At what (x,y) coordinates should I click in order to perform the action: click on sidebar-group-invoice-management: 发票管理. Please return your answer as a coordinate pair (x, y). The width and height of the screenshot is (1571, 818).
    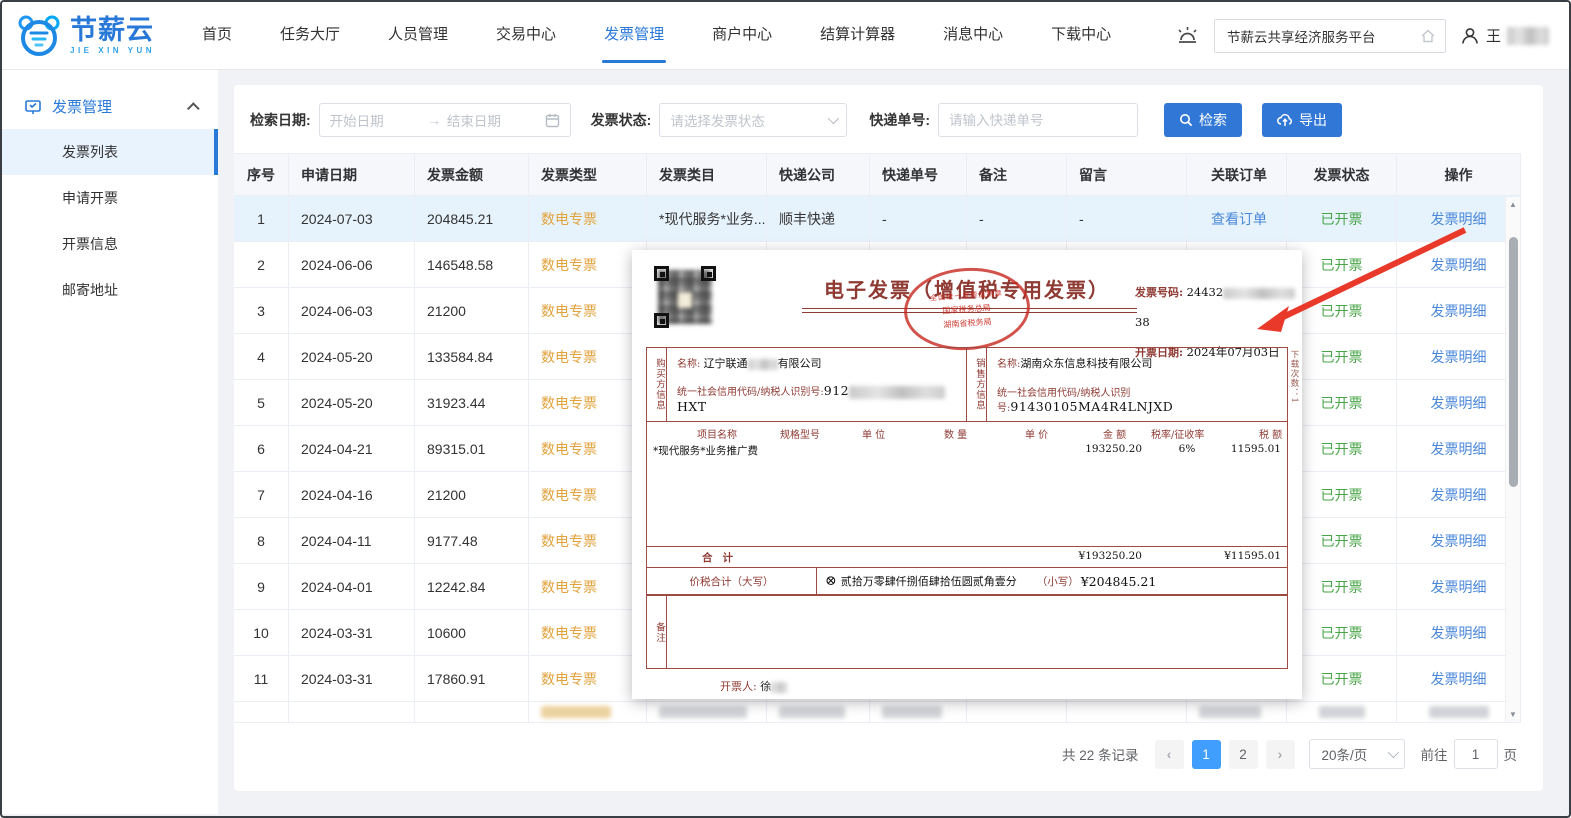
    Looking at the image, I should click on (110, 106).